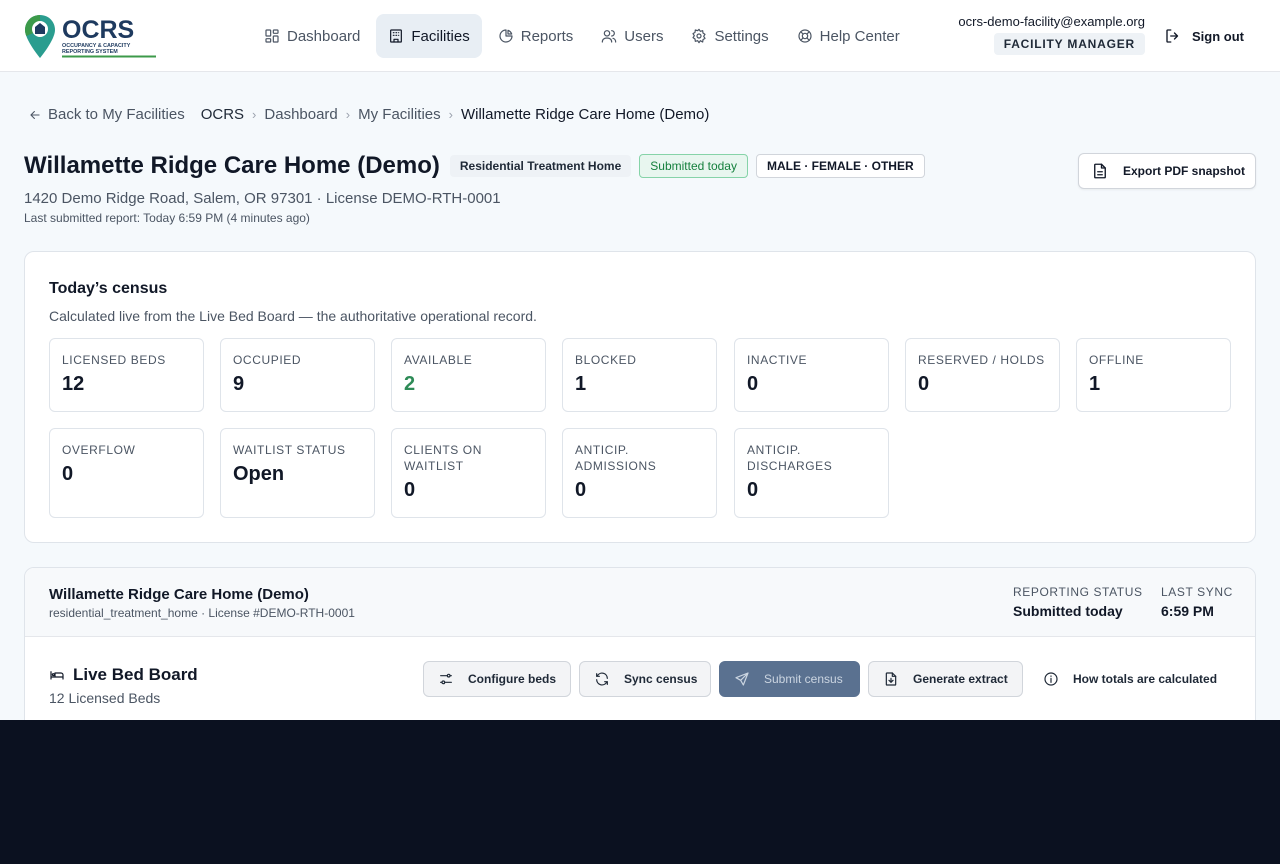  Describe the element at coordinates (805, 36) in the screenshot. I see `help-icon` at that location.